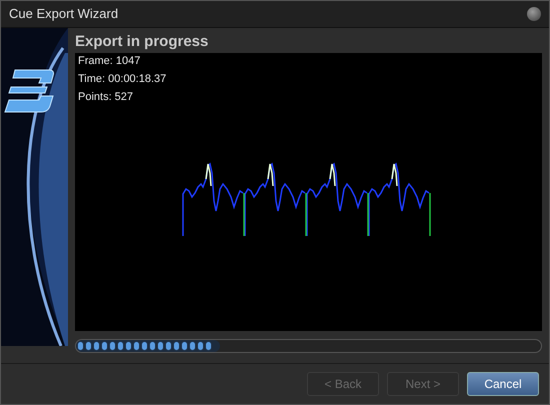 This screenshot has height=405, width=550. I want to click on wizard-button: Cancel, so click(503, 384).